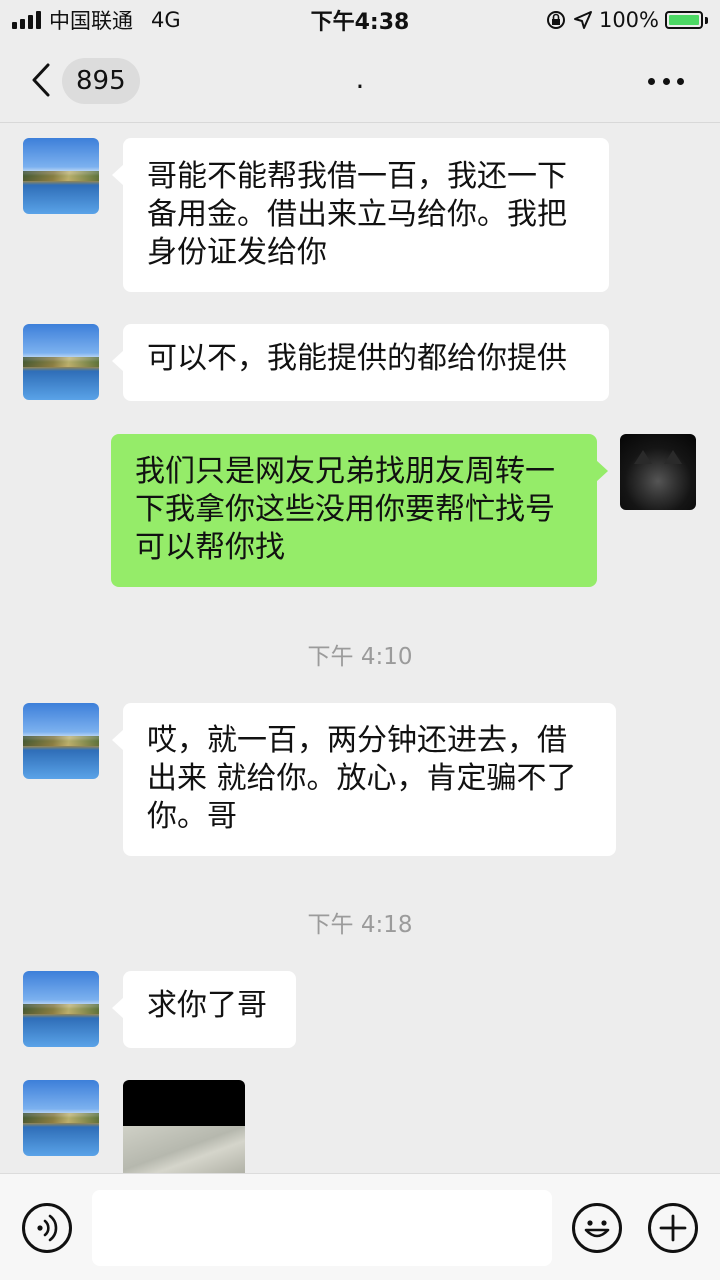  What do you see at coordinates (360, 657) in the screenshot?
I see `timestamp: 下午 4:10` at bounding box center [360, 657].